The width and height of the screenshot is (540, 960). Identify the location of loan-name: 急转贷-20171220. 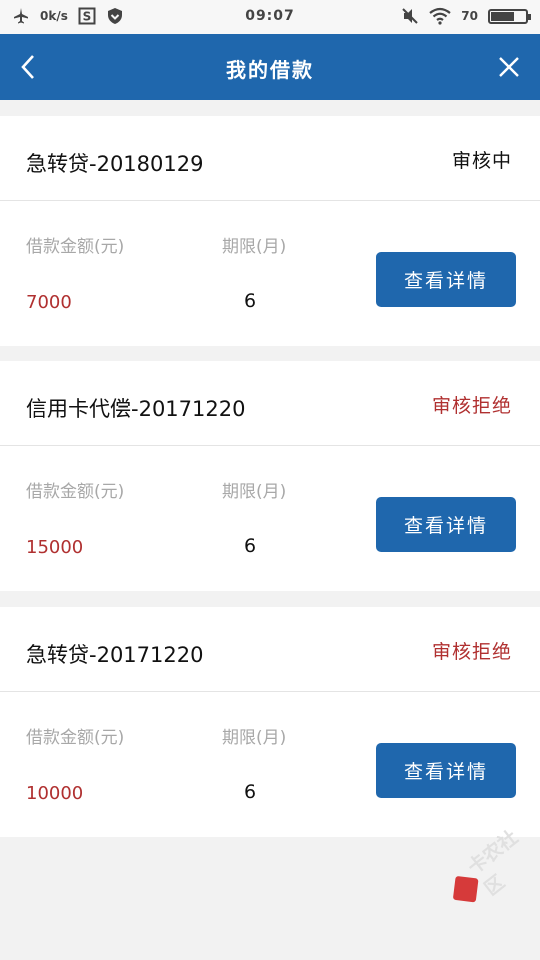
(115, 655).